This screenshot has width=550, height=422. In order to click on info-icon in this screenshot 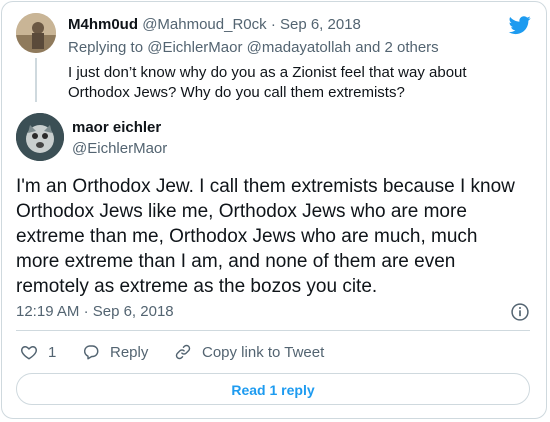, I will do `click(520, 312)`.